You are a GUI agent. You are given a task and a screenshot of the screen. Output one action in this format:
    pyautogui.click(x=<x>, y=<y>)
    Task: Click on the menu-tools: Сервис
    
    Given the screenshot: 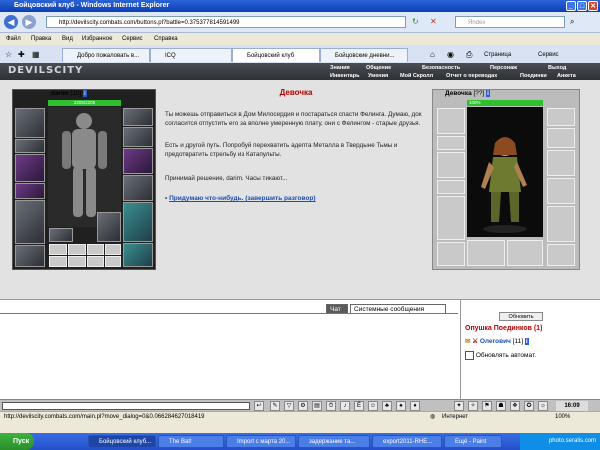 What is the action you would take?
    pyautogui.click(x=132, y=39)
    